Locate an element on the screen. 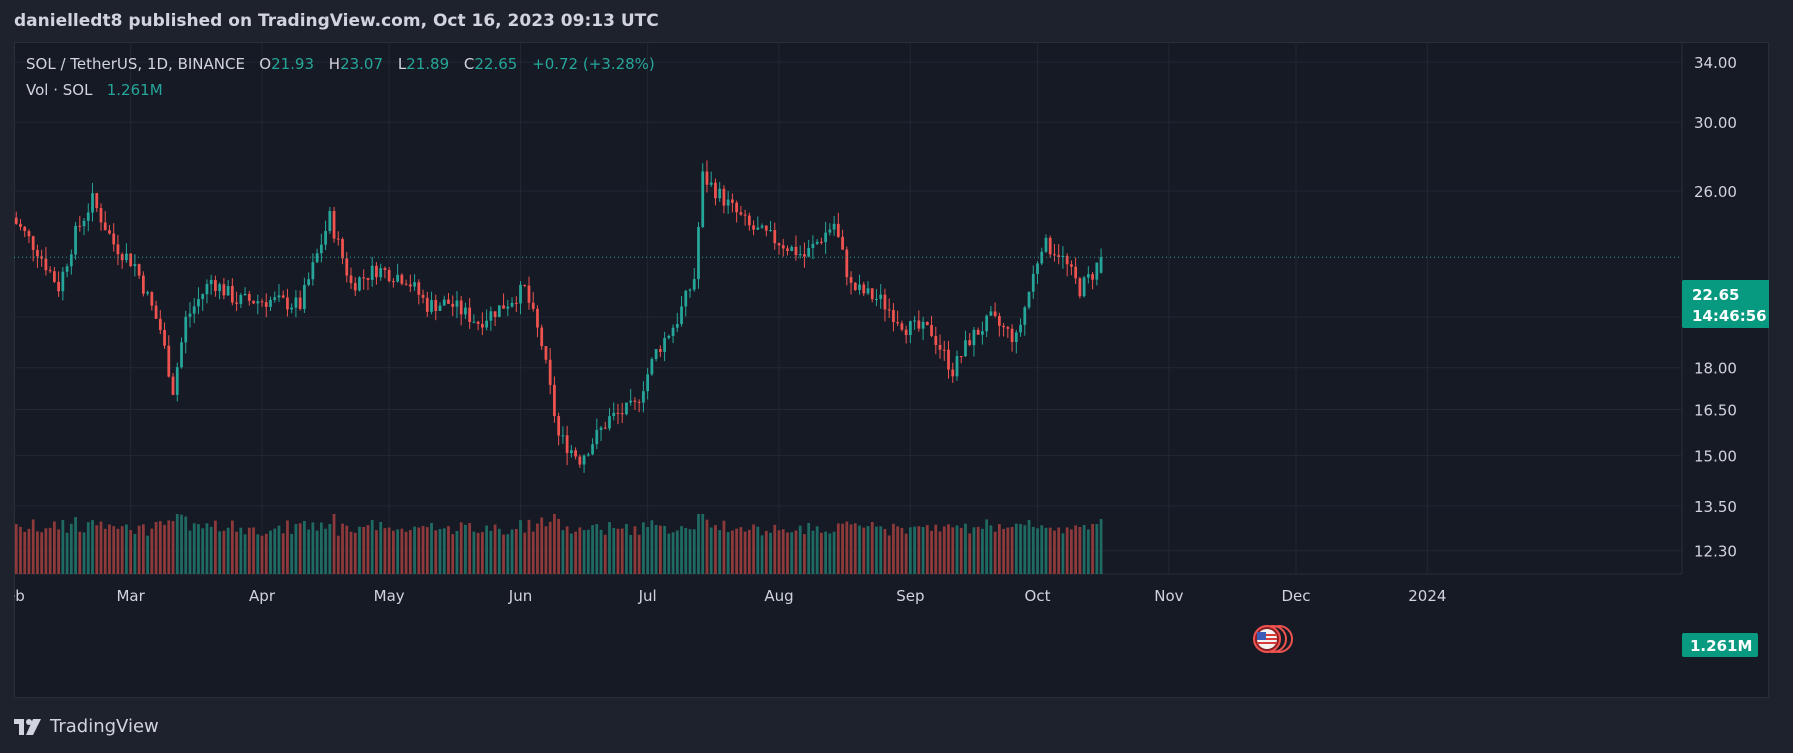 Image resolution: width=1793 pixels, height=753 pixels. last-volume-badge: 1.261M is located at coordinates (1720, 645).